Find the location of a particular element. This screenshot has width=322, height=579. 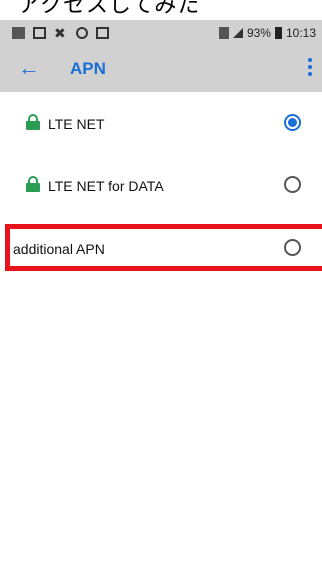

app-bar: ← APN is located at coordinates (161, 69).